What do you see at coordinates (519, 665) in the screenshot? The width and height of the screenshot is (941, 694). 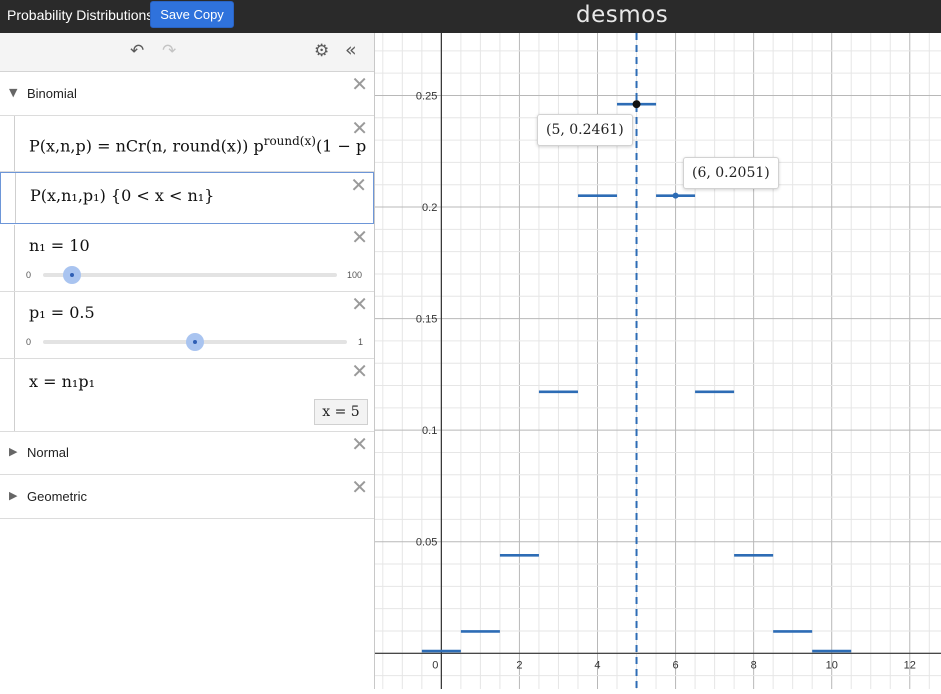 I see `x-tick-label: 2` at bounding box center [519, 665].